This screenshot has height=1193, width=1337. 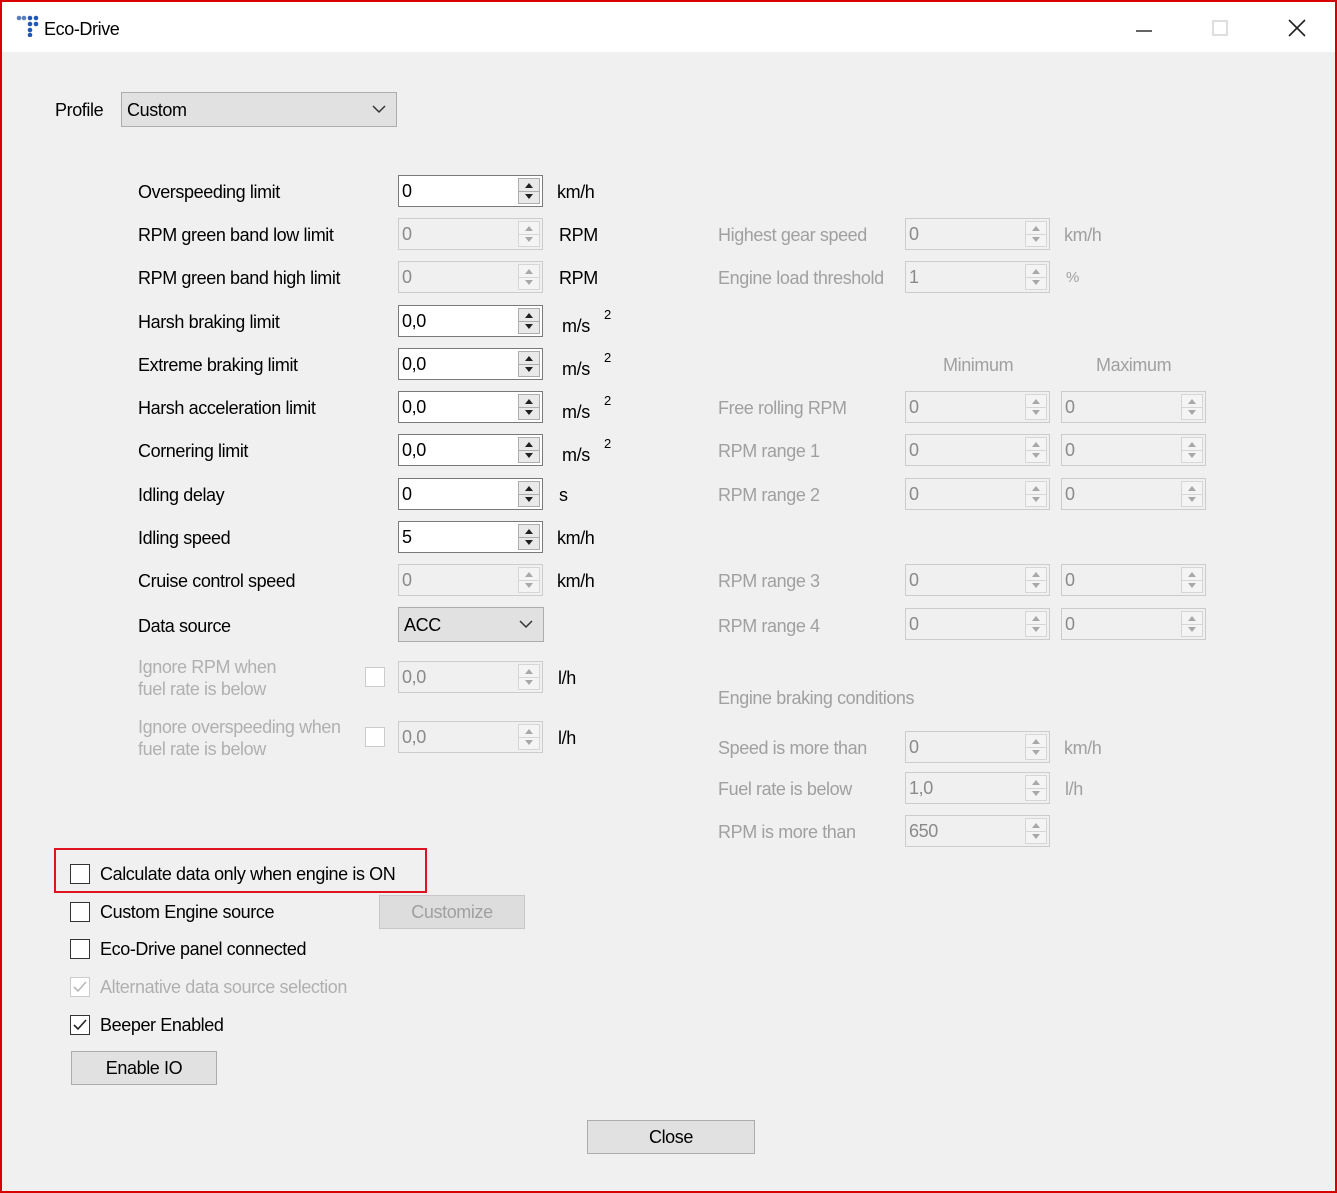 What do you see at coordinates (414, 407) in the screenshot?
I see `harsh-accel-value: 0,0` at bounding box center [414, 407].